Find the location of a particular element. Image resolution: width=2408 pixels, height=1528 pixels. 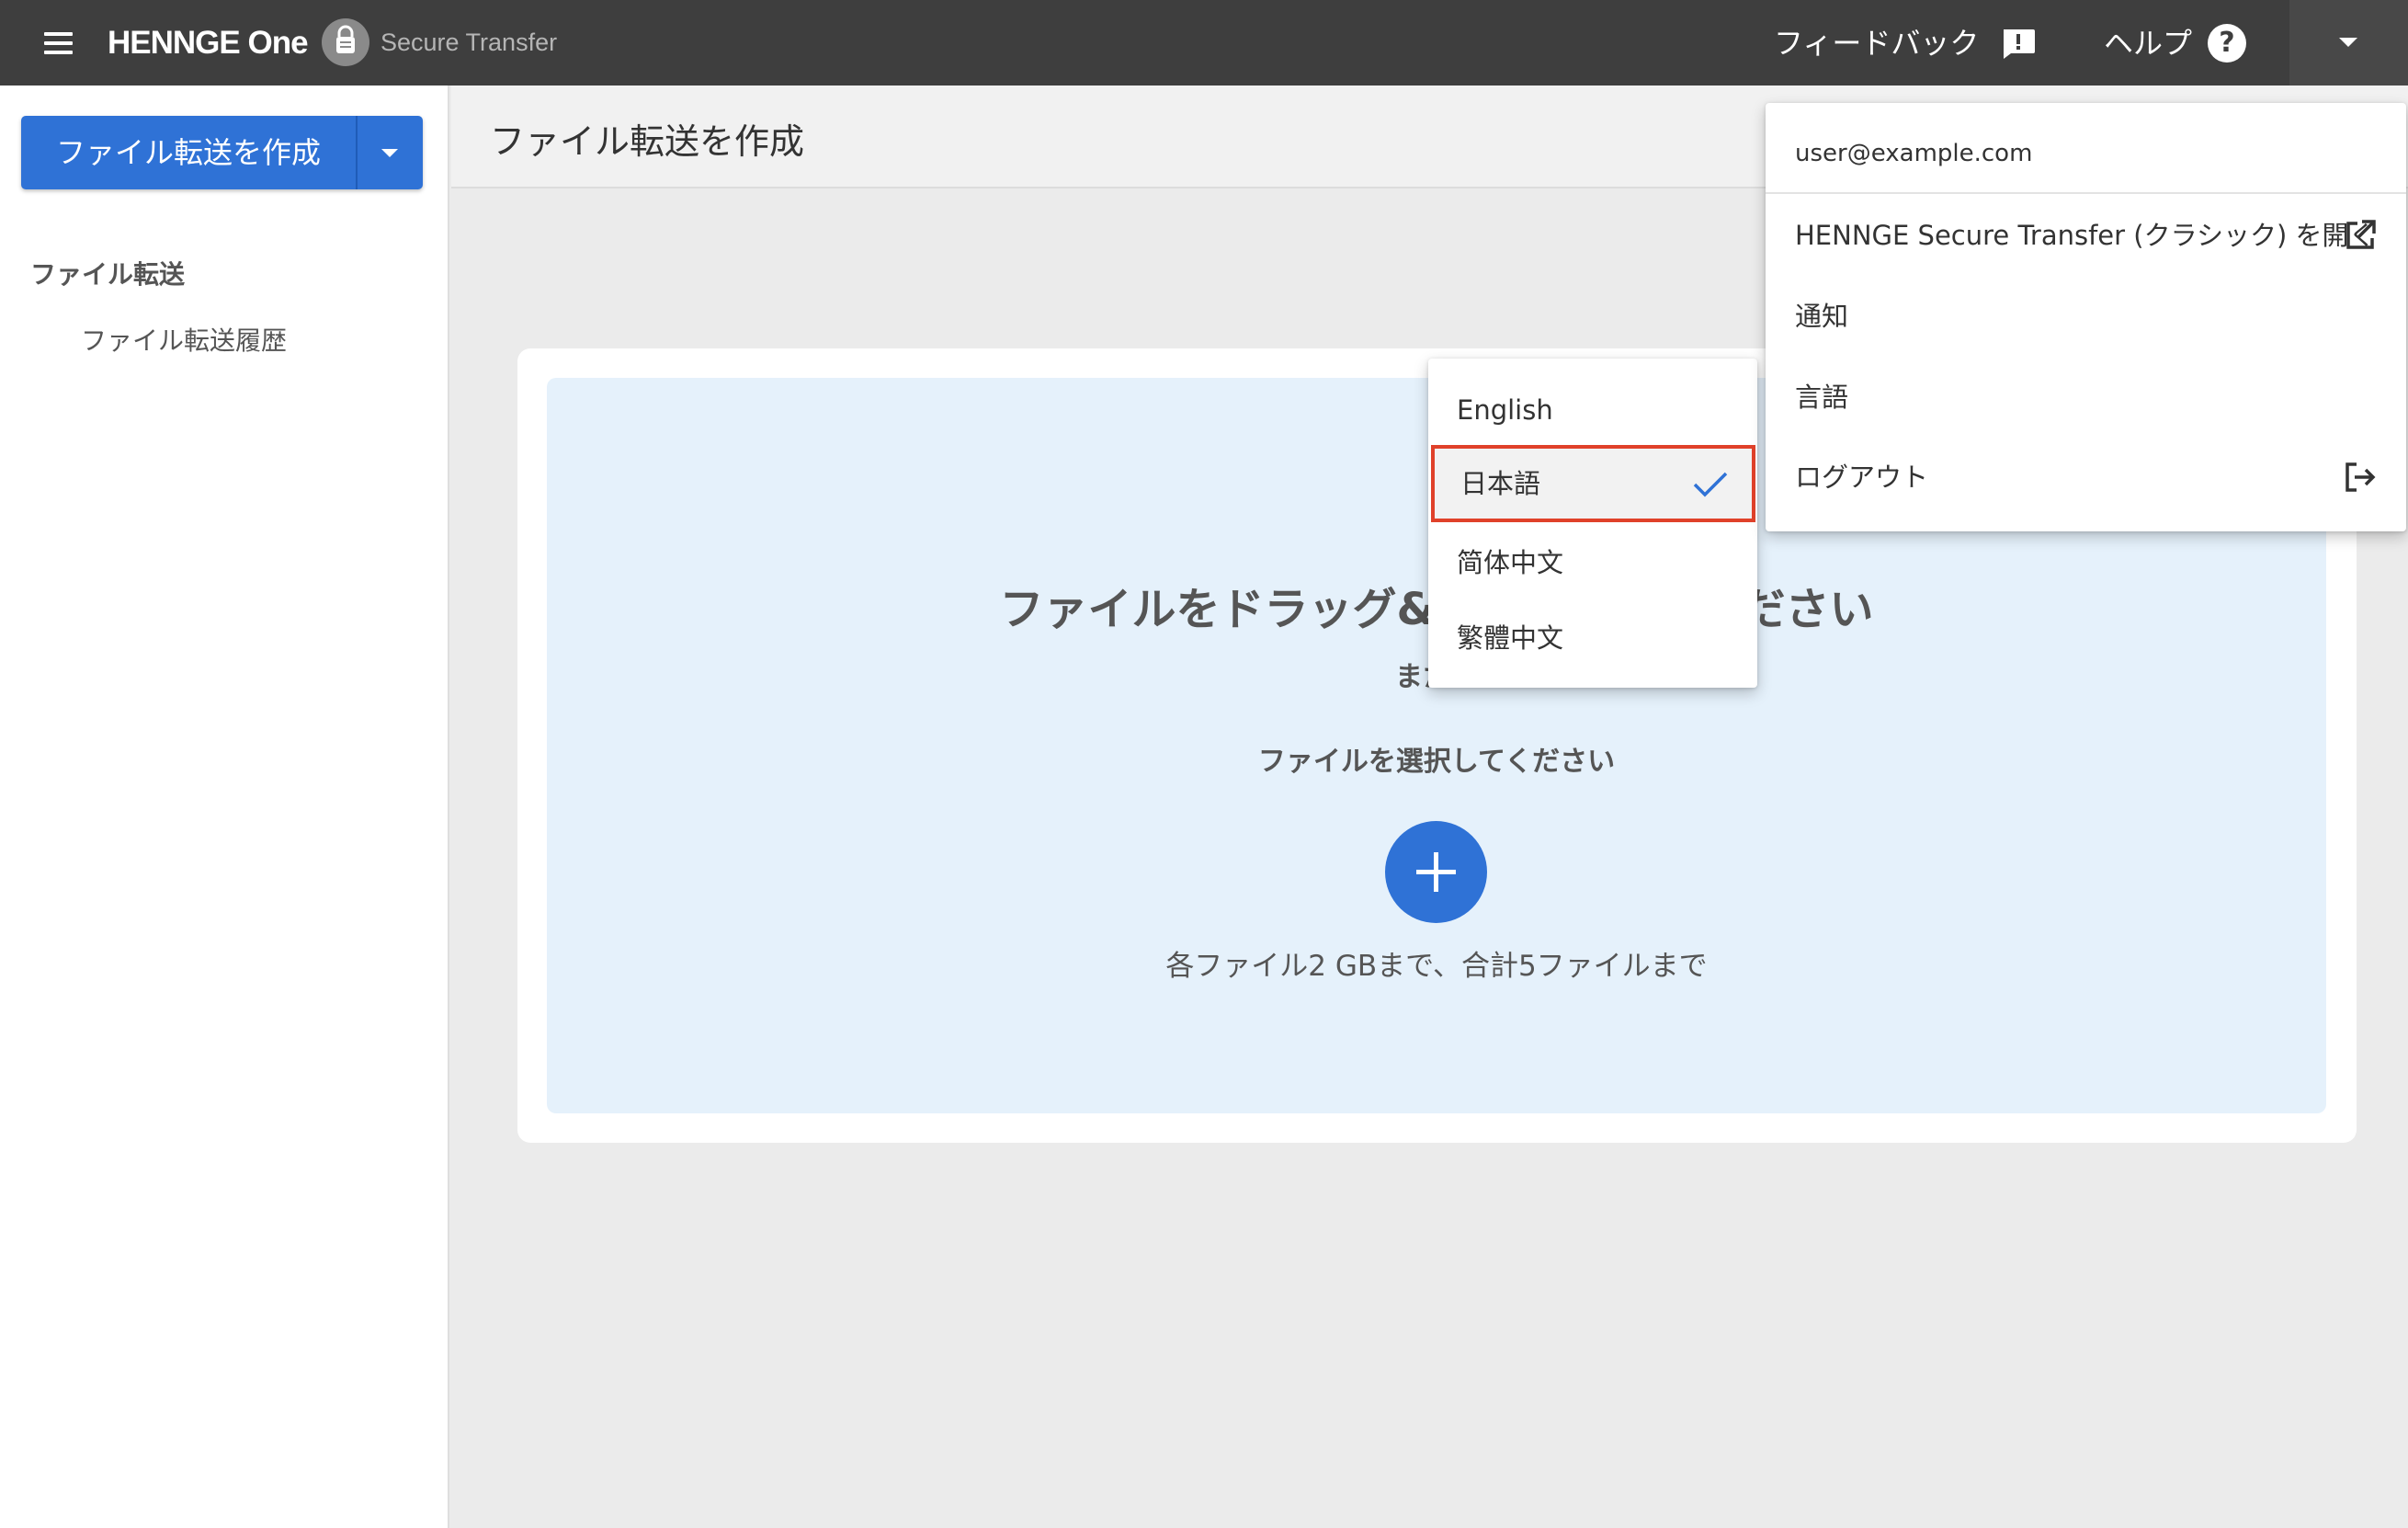

feedback-link: フィードバック is located at coordinates (1876, 43).